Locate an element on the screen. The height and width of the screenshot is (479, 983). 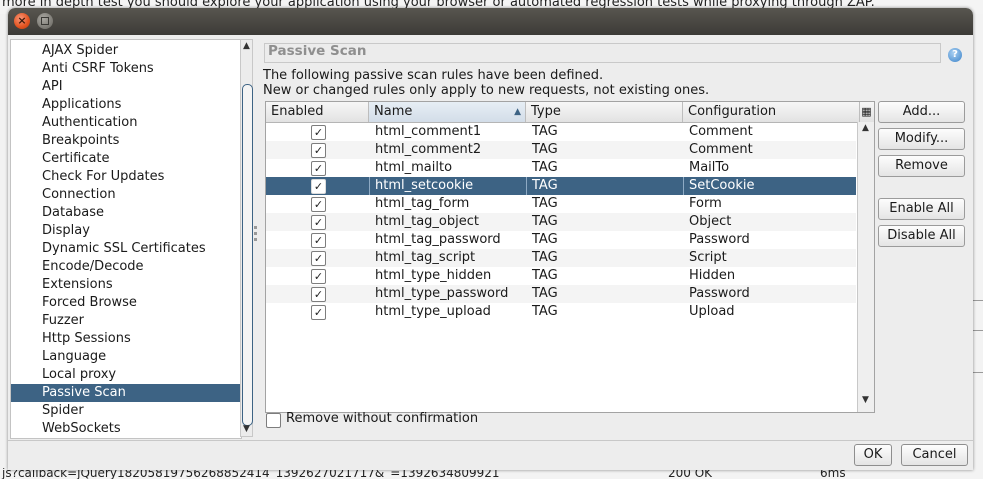
tree-item: Certificate is located at coordinates (76, 159).